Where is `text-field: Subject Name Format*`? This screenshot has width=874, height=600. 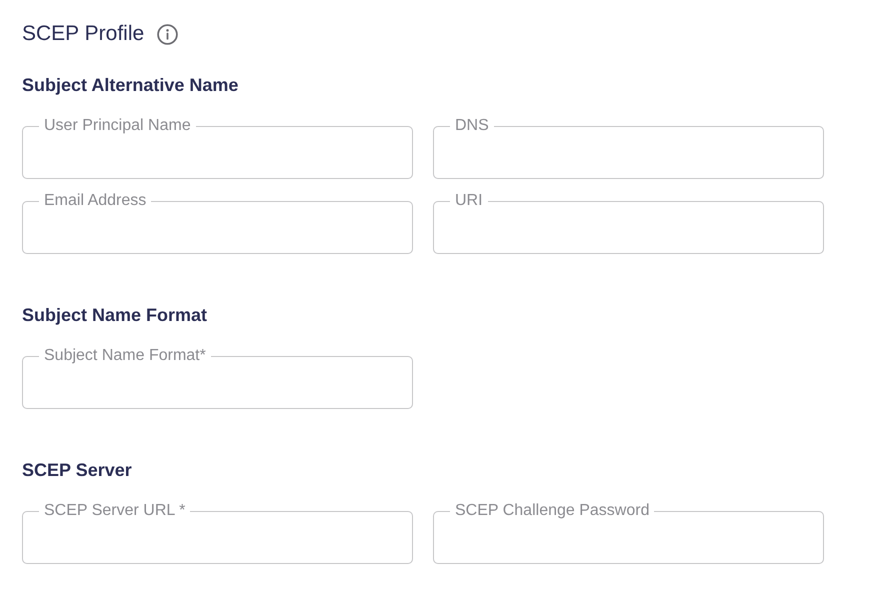
text-field: Subject Name Format* is located at coordinates (217, 378).